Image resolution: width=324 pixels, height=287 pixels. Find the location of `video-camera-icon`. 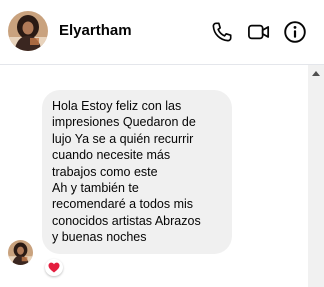

video-camera-icon is located at coordinates (259, 32).